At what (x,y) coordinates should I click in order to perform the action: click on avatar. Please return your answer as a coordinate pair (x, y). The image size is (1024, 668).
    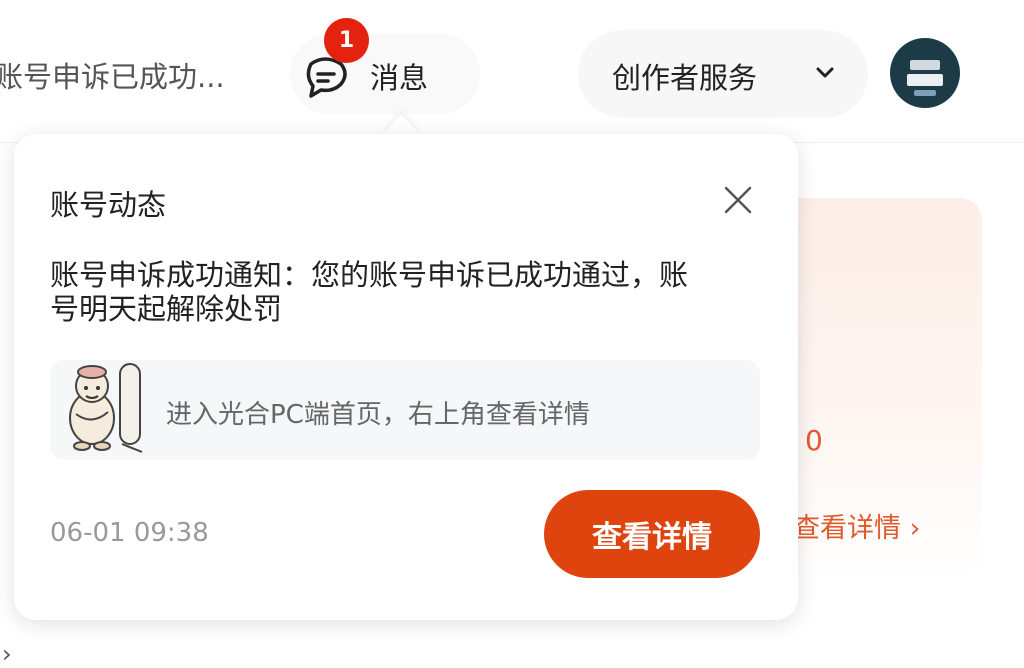
    Looking at the image, I should click on (925, 73).